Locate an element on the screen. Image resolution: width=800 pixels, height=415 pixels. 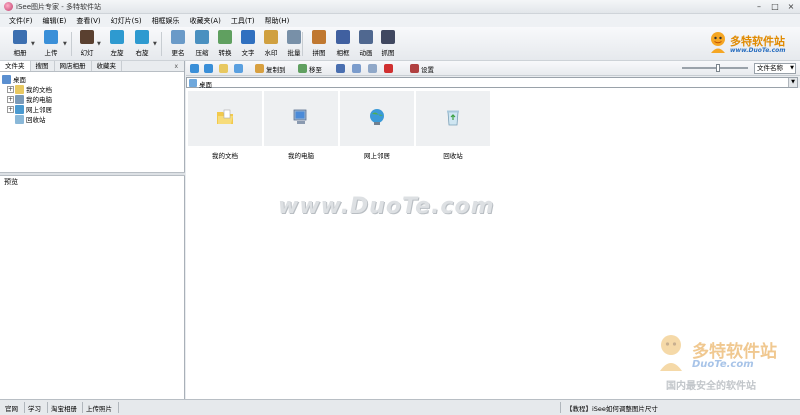
delete-button is located at coordinates (389, 68).